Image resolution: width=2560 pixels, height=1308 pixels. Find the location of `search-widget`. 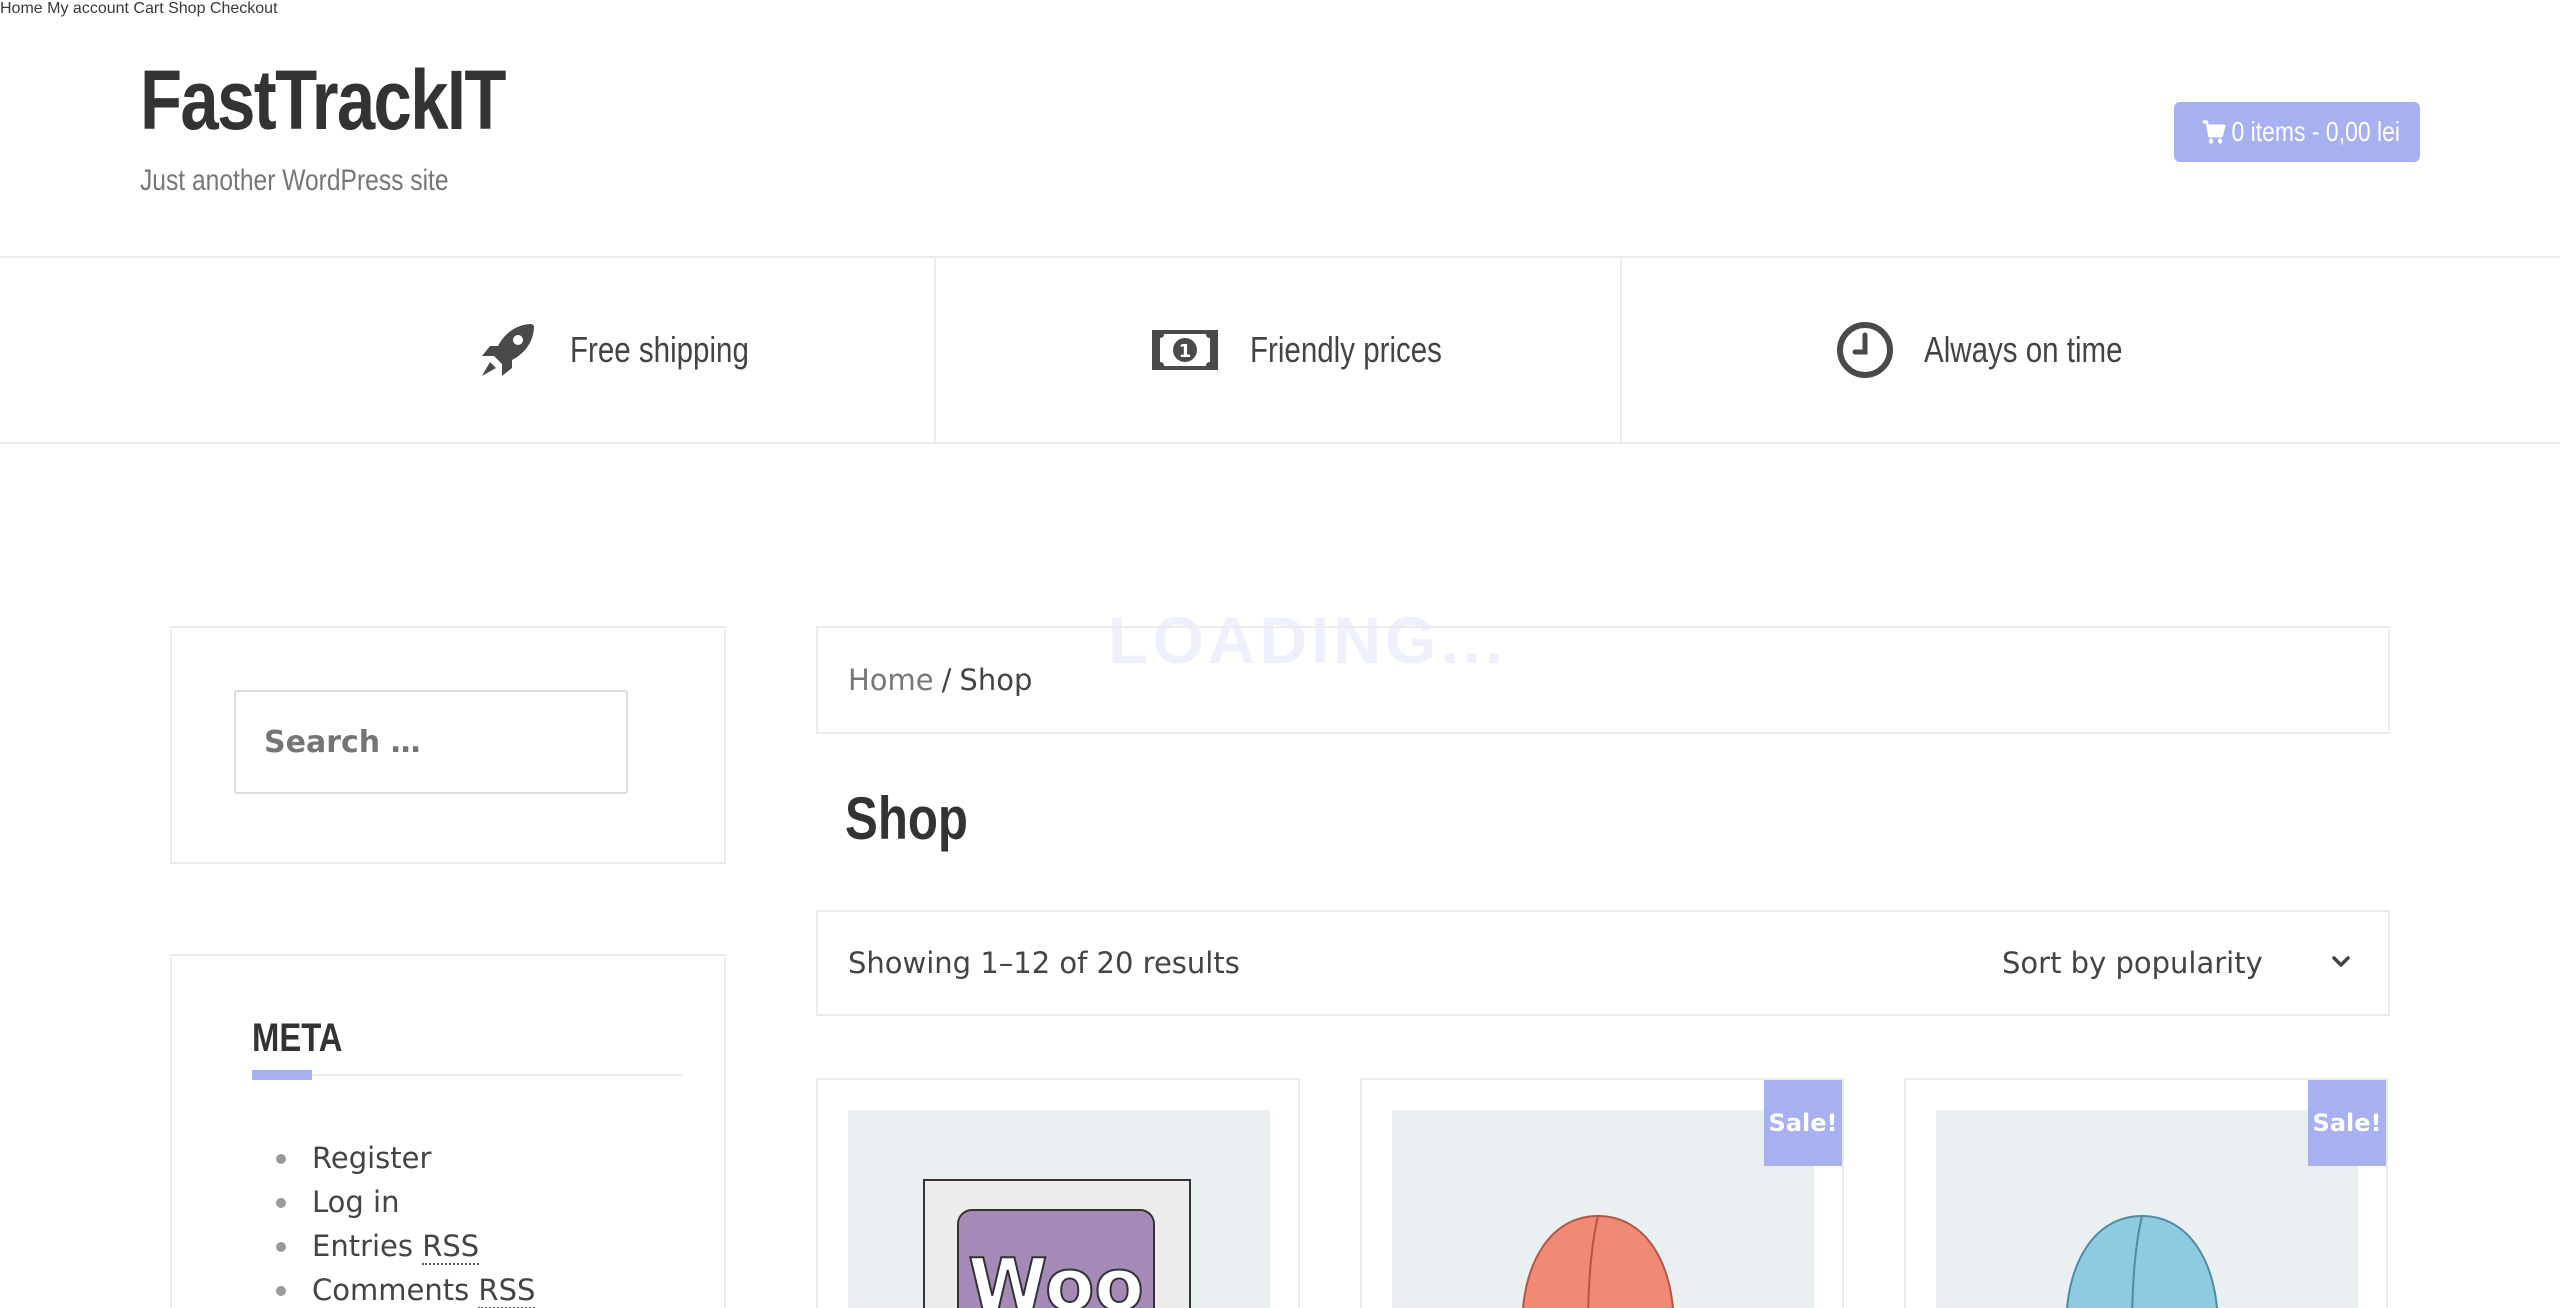

search-widget is located at coordinates (448, 745).